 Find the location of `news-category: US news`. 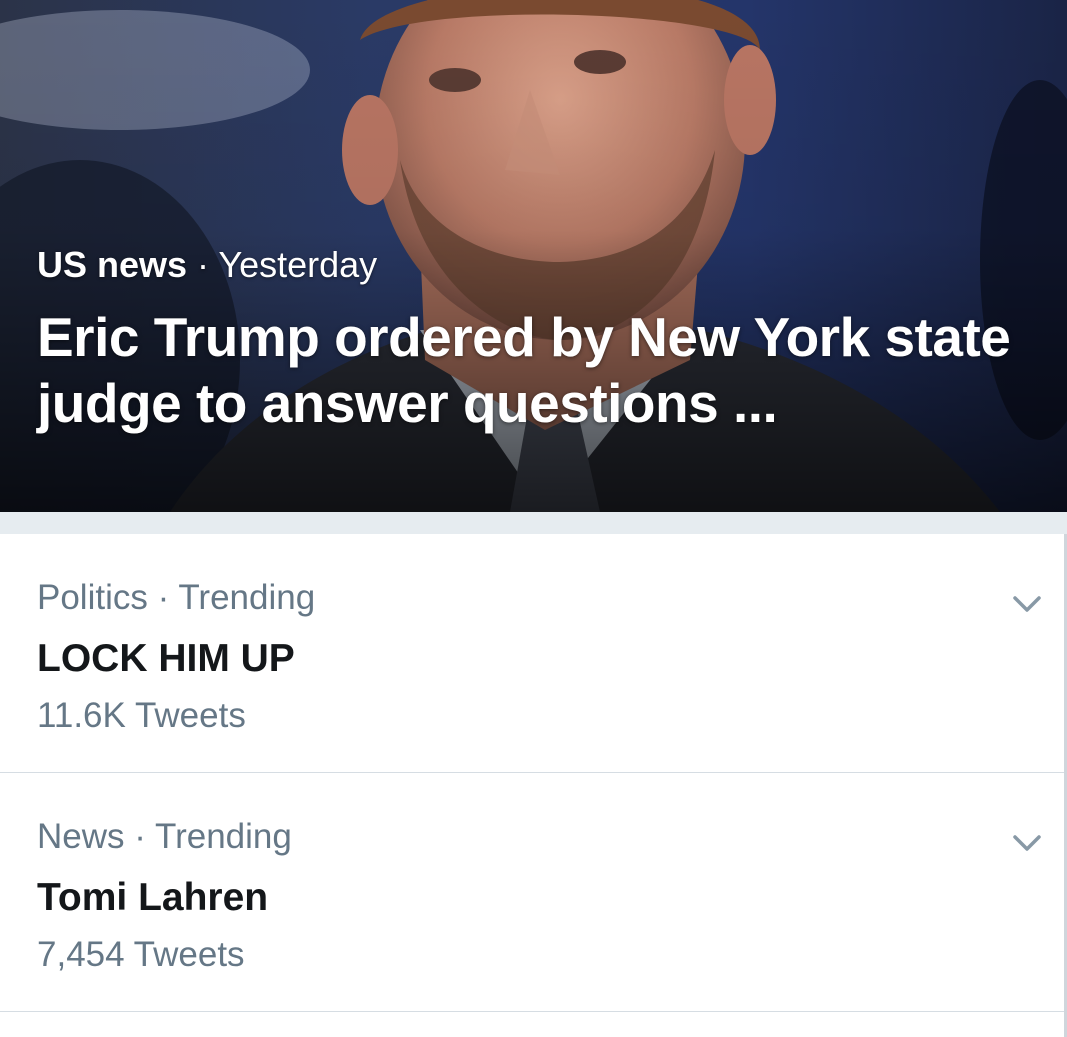

news-category: US news is located at coordinates (112, 264).